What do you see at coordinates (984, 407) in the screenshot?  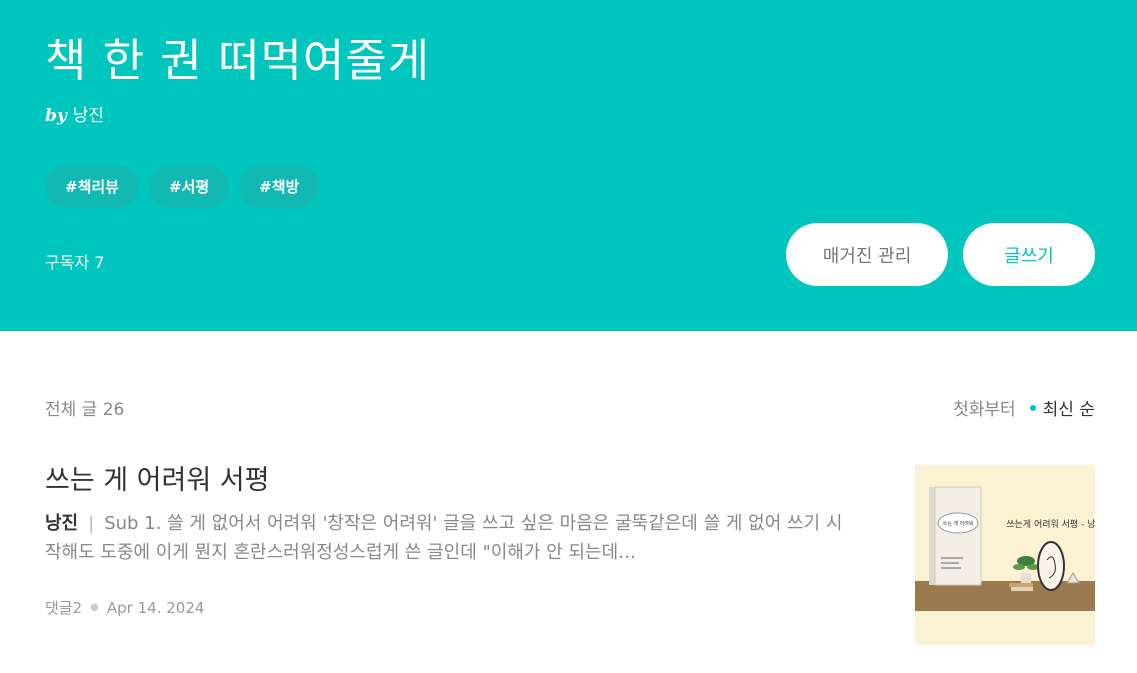 I see `sort-first-button: 첫화부터` at bounding box center [984, 407].